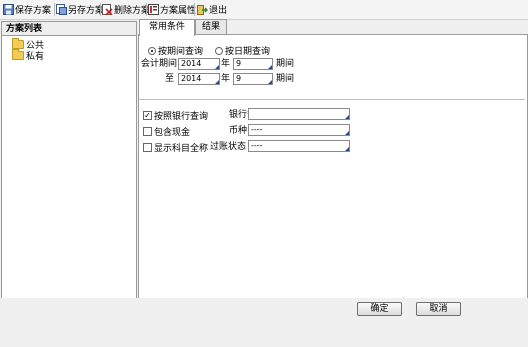  What do you see at coordinates (299, 114) in the screenshot?
I see `bank-input` at bounding box center [299, 114].